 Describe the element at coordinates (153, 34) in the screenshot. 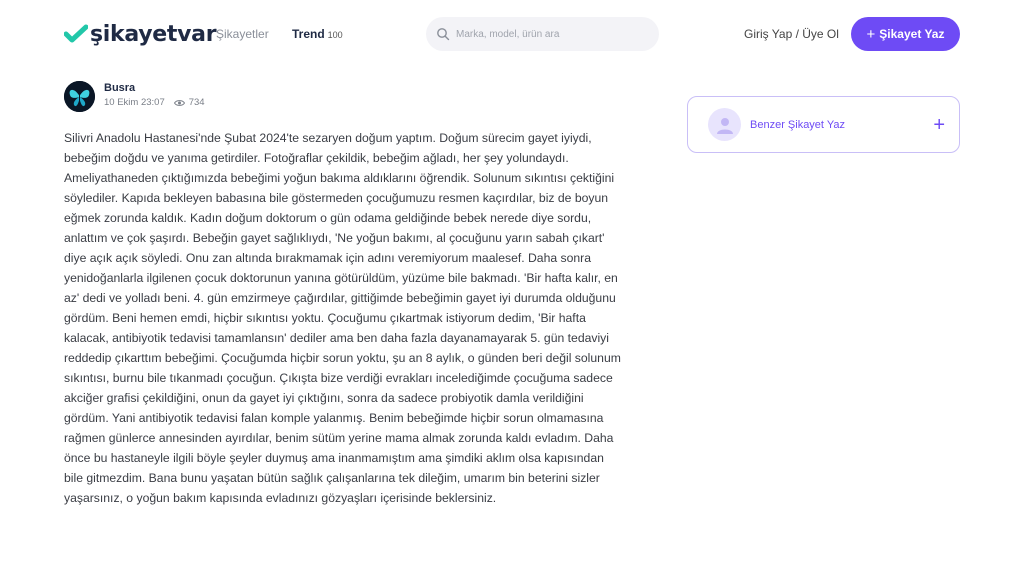

I see `logo-text: şikayetvar` at that location.